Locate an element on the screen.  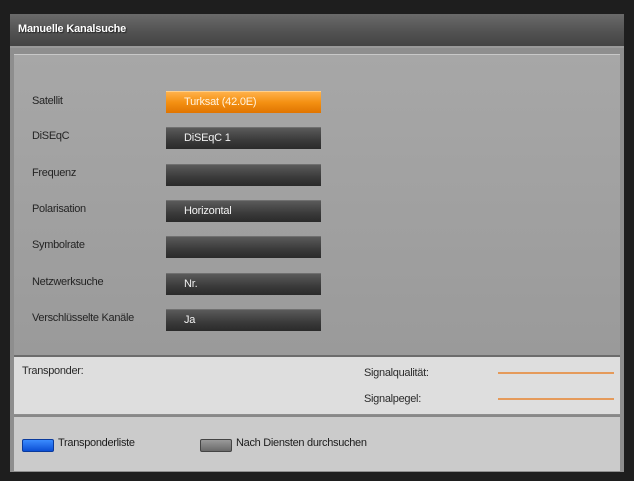
signal-level-label: Signalpegel: is located at coordinates (392, 399).